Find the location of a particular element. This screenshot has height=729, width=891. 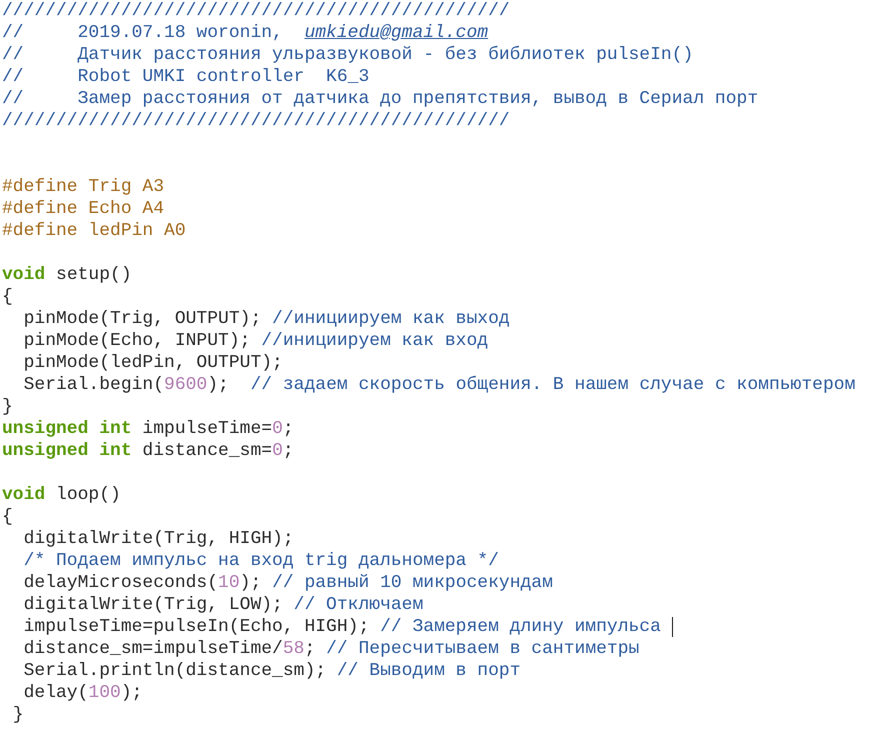

code-line: /* Подаем импульс на вход trig дальномера */ is located at coordinates (261, 561).